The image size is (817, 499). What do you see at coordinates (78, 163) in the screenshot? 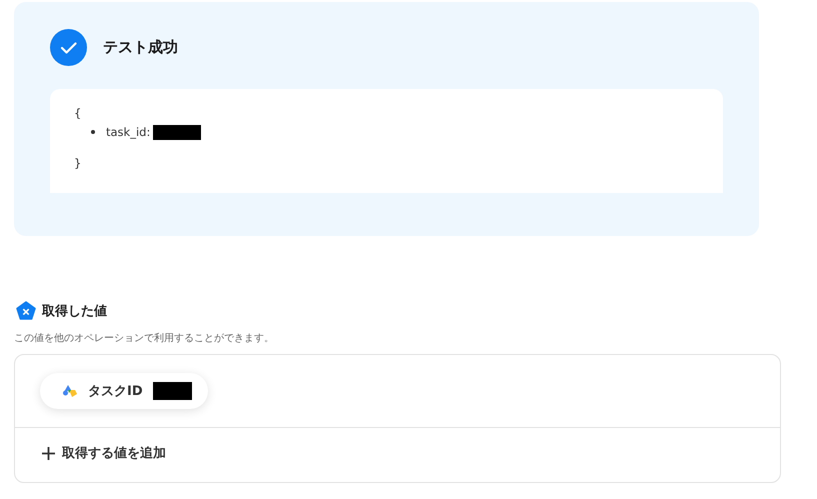
I see `brace-text: }` at bounding box center [78, 163].